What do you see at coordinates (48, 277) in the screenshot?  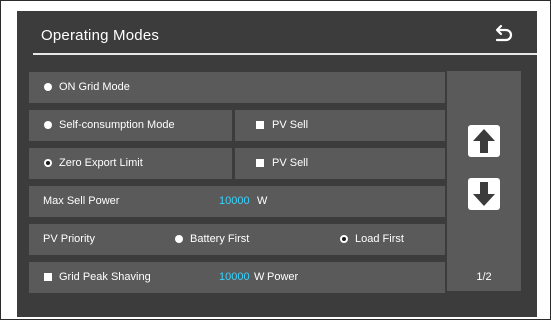 I see `grid-peak-shaving-checkbox` at bounding box center [48, 277].